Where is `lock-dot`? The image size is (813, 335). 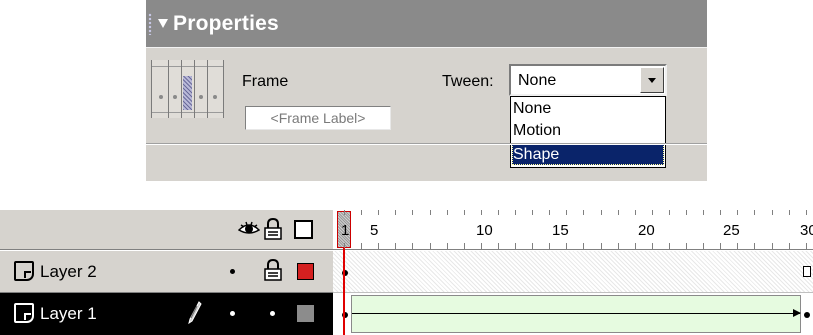
lock-dot is located at coordinates (272, 313).